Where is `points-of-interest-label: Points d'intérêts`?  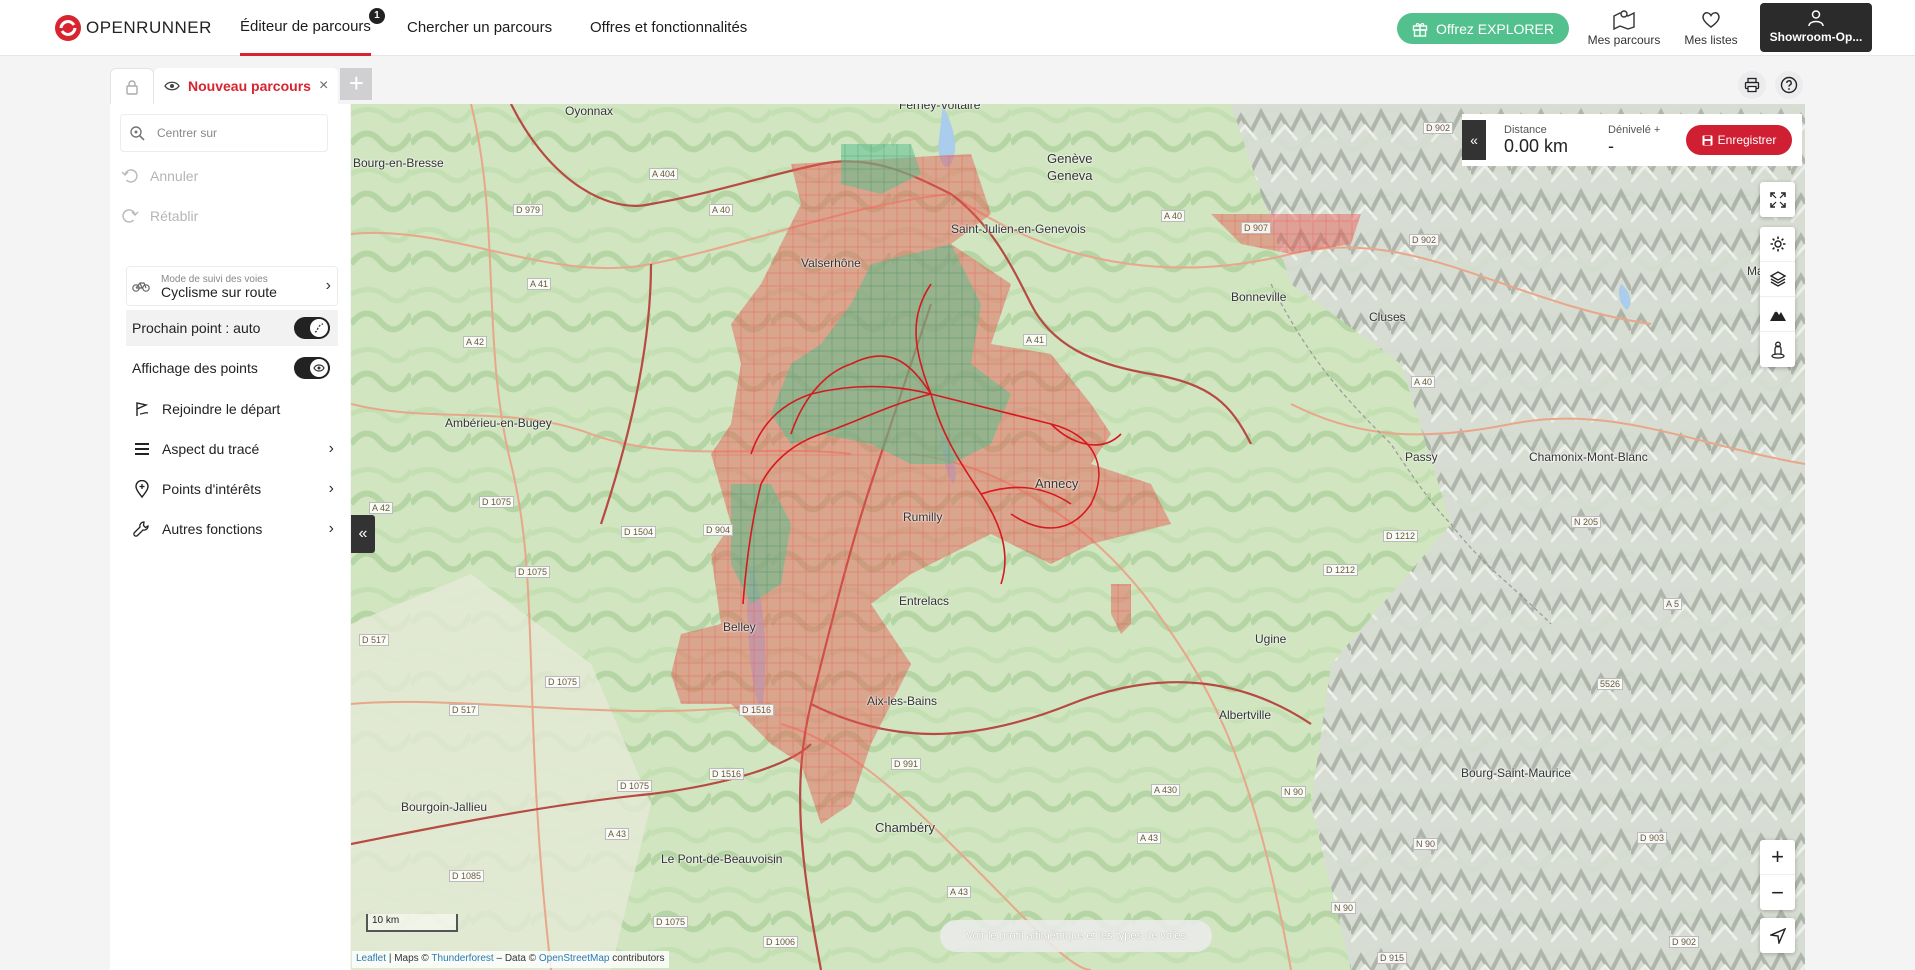
points-of-interest-label: Points d'intérêts is located at coordinates (212, 489).